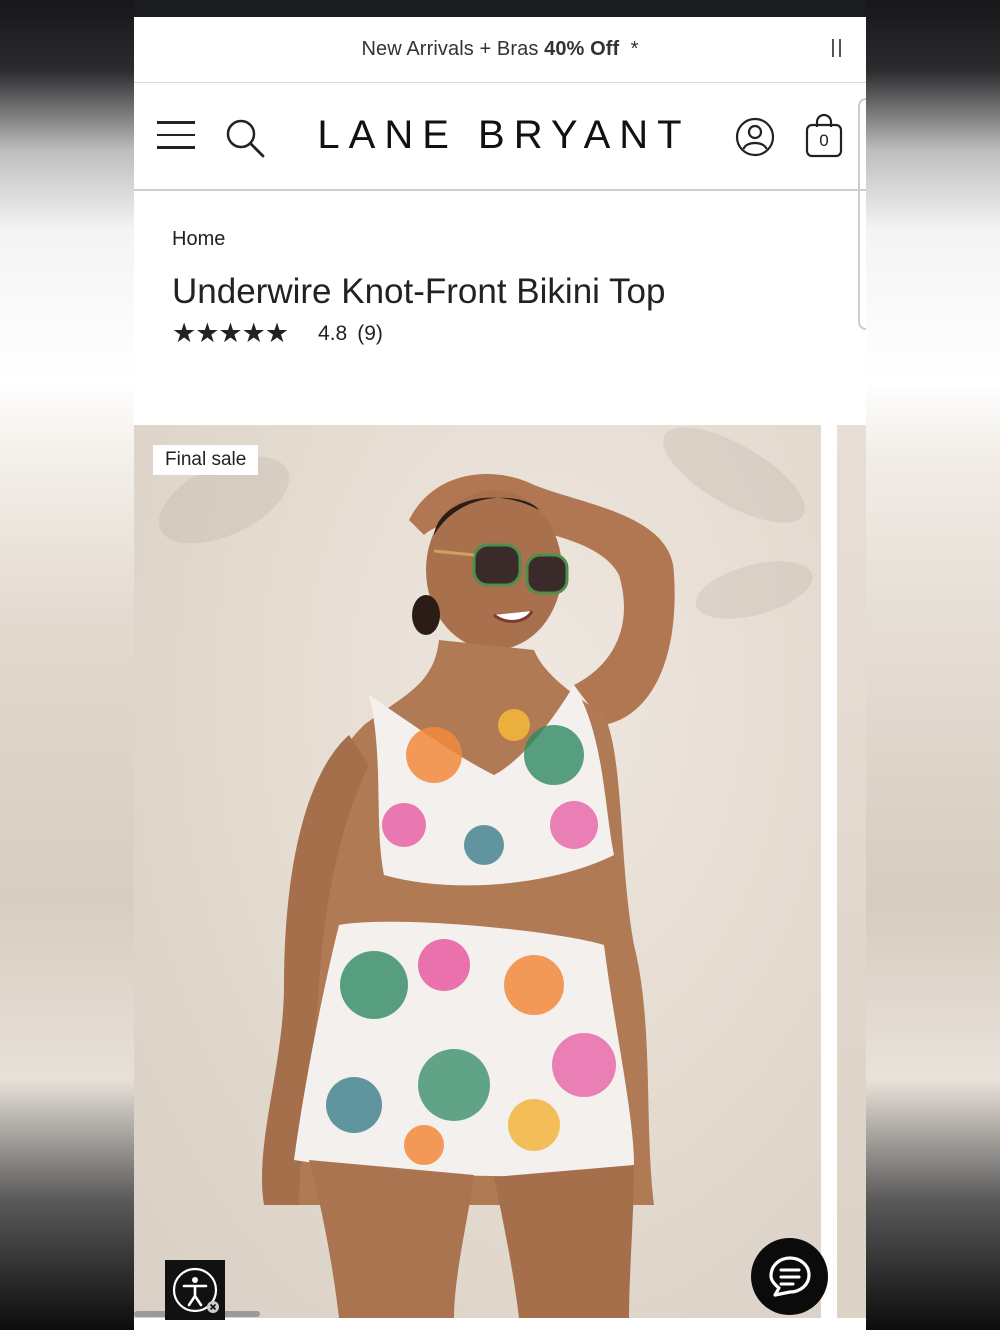 The image size is (1000, 1330). I want to click on final-sale-badge: Final sale, so click(206, 460).